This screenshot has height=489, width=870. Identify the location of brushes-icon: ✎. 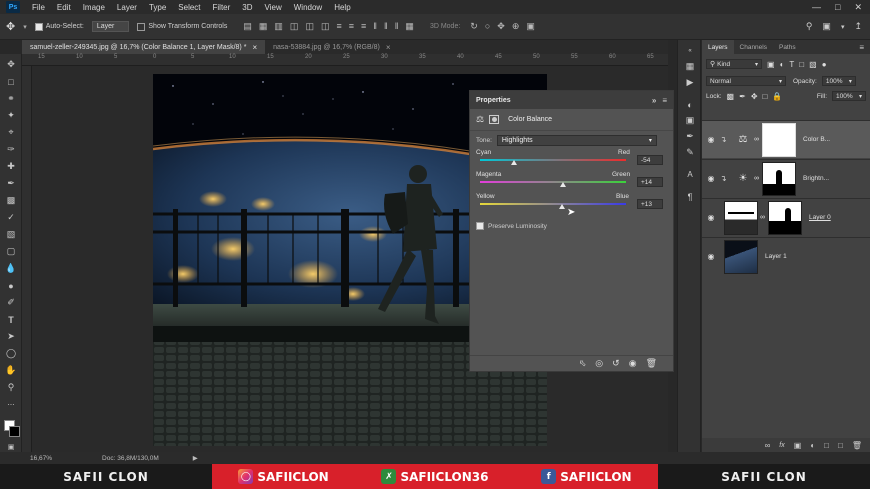
(690, 152).